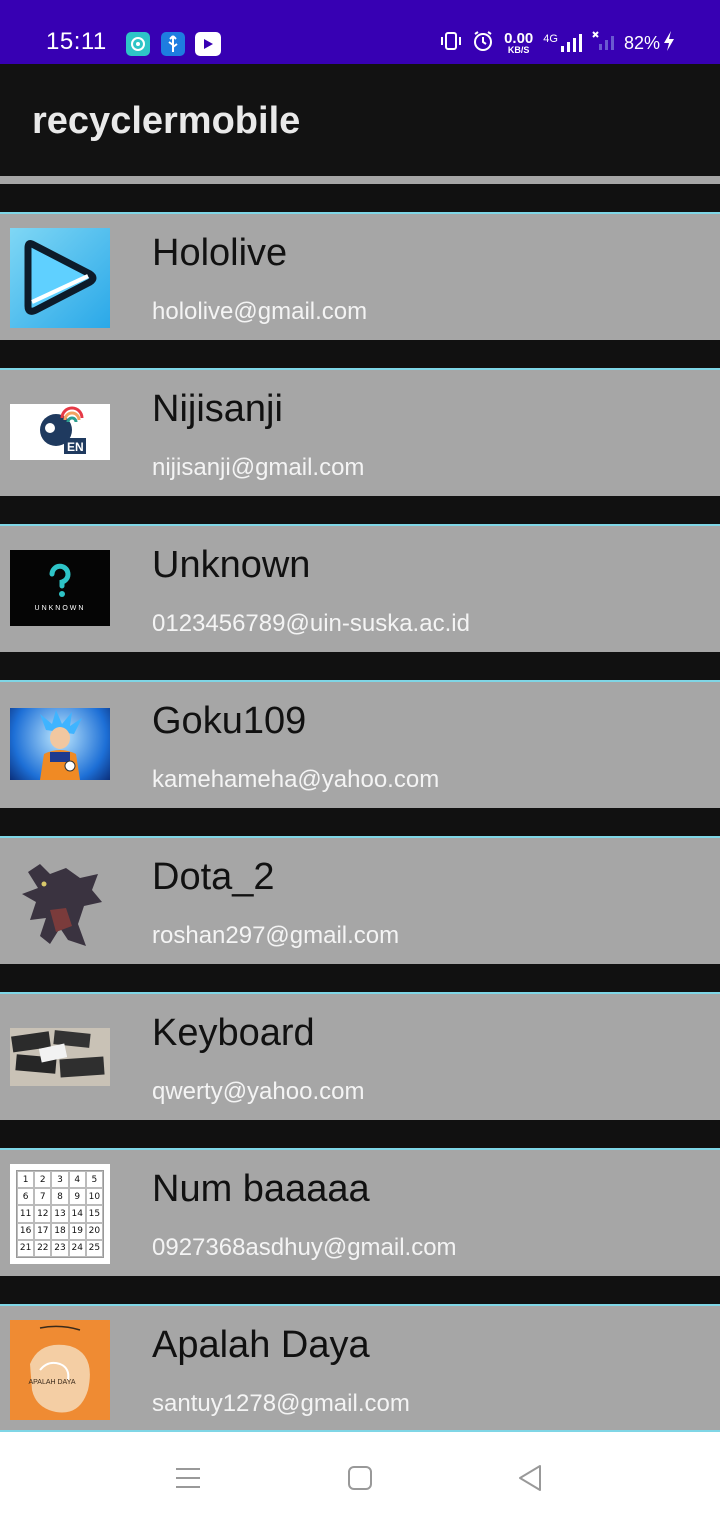 Image resolution: width=720 pixels, height=1520 pixels. What do you see at coordinates (562, 43) in the screenshot?
I see `signal-icon: 4G` at bounding box center [562, 43].